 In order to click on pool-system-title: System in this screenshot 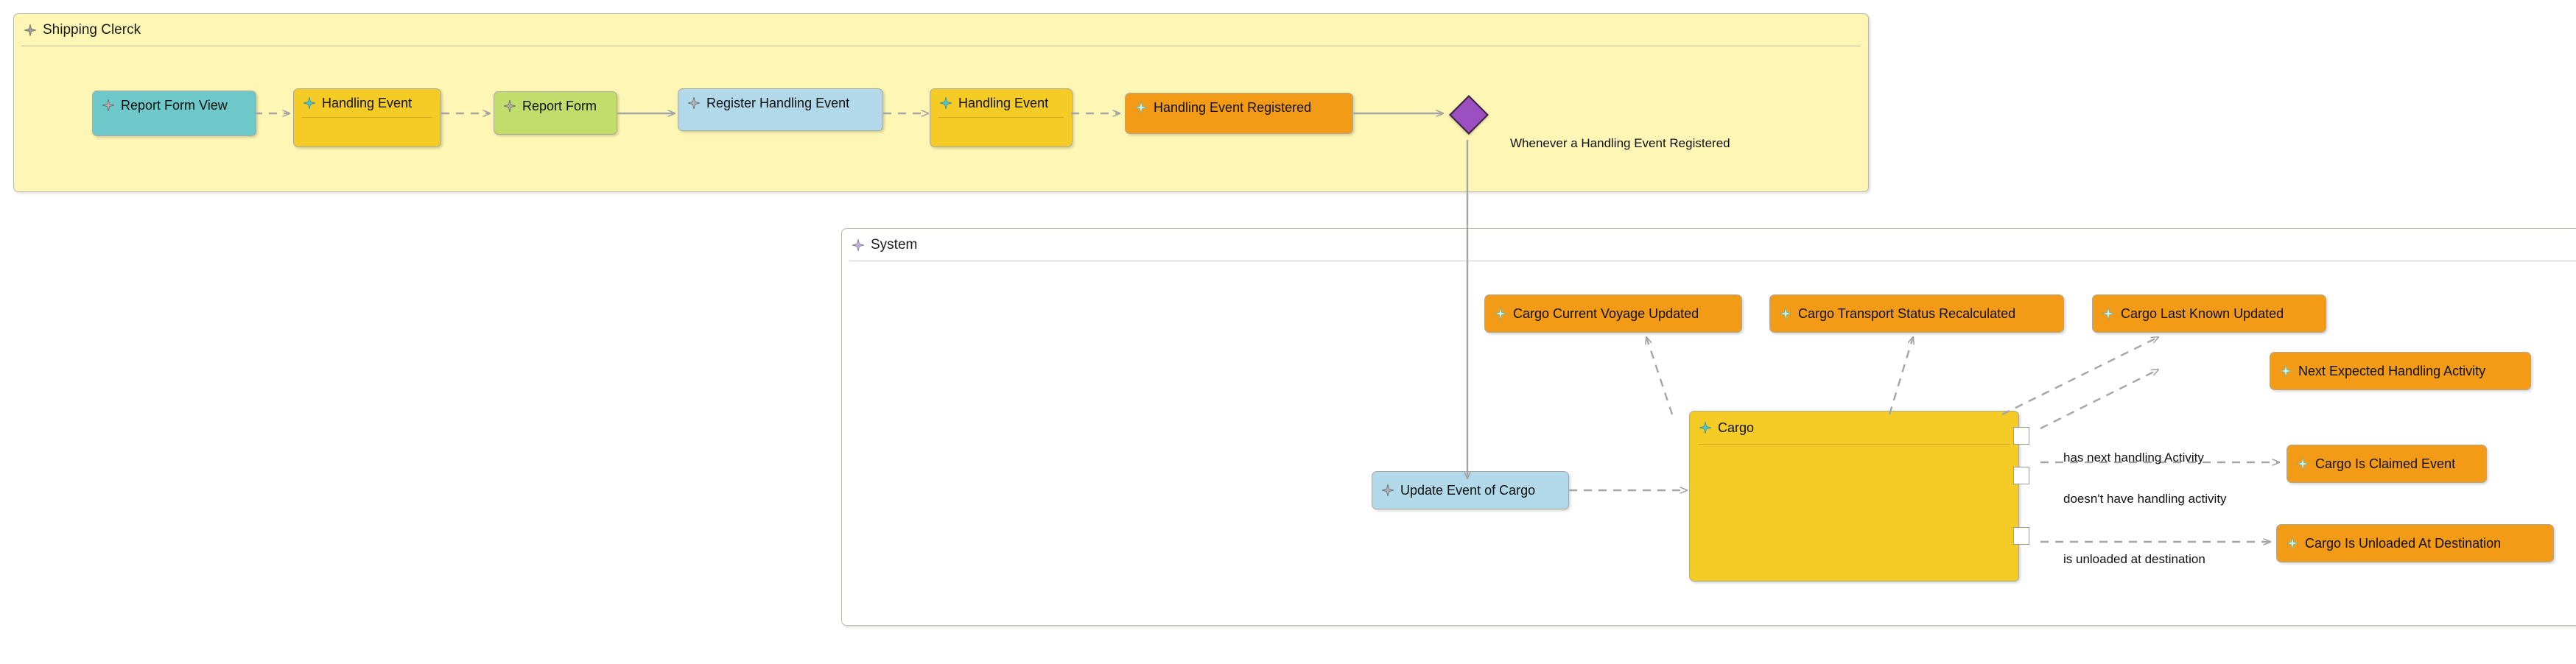, I will do `click(894, 244)`.